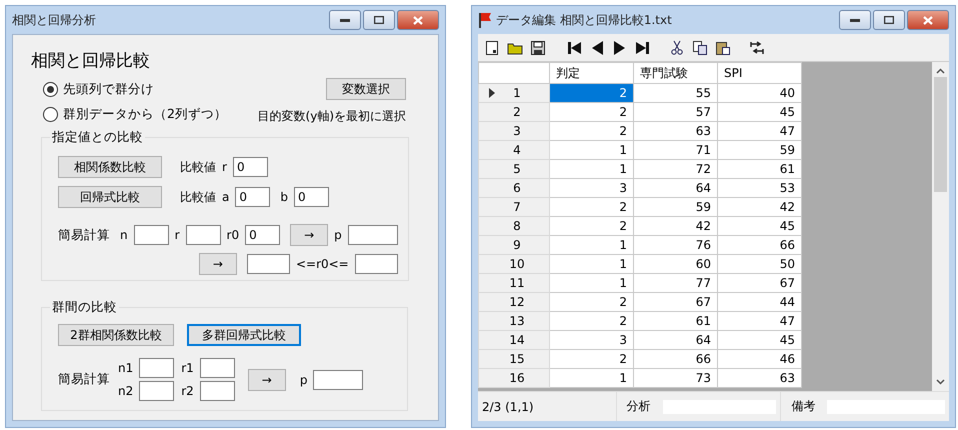 The height and width of the screenshot is (430, 958). I want to click on table-cell: 55, so click(676, 93).